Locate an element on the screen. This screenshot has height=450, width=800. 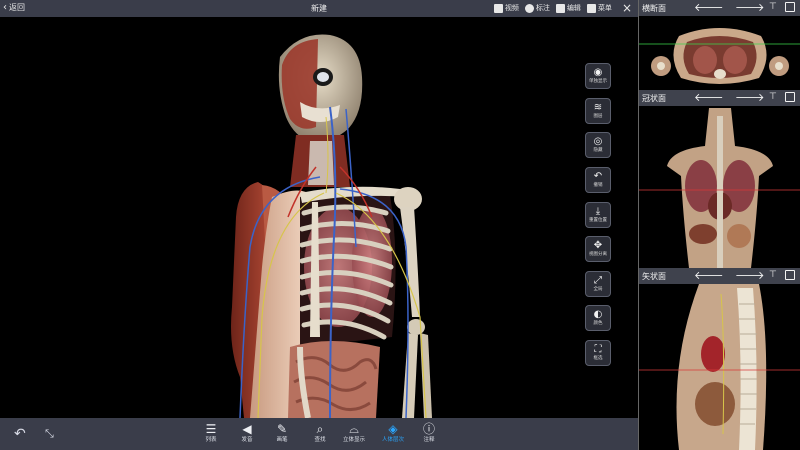
top-actions: 视频 标注 编辑 菜单 × is located at coordinates (562, 8).